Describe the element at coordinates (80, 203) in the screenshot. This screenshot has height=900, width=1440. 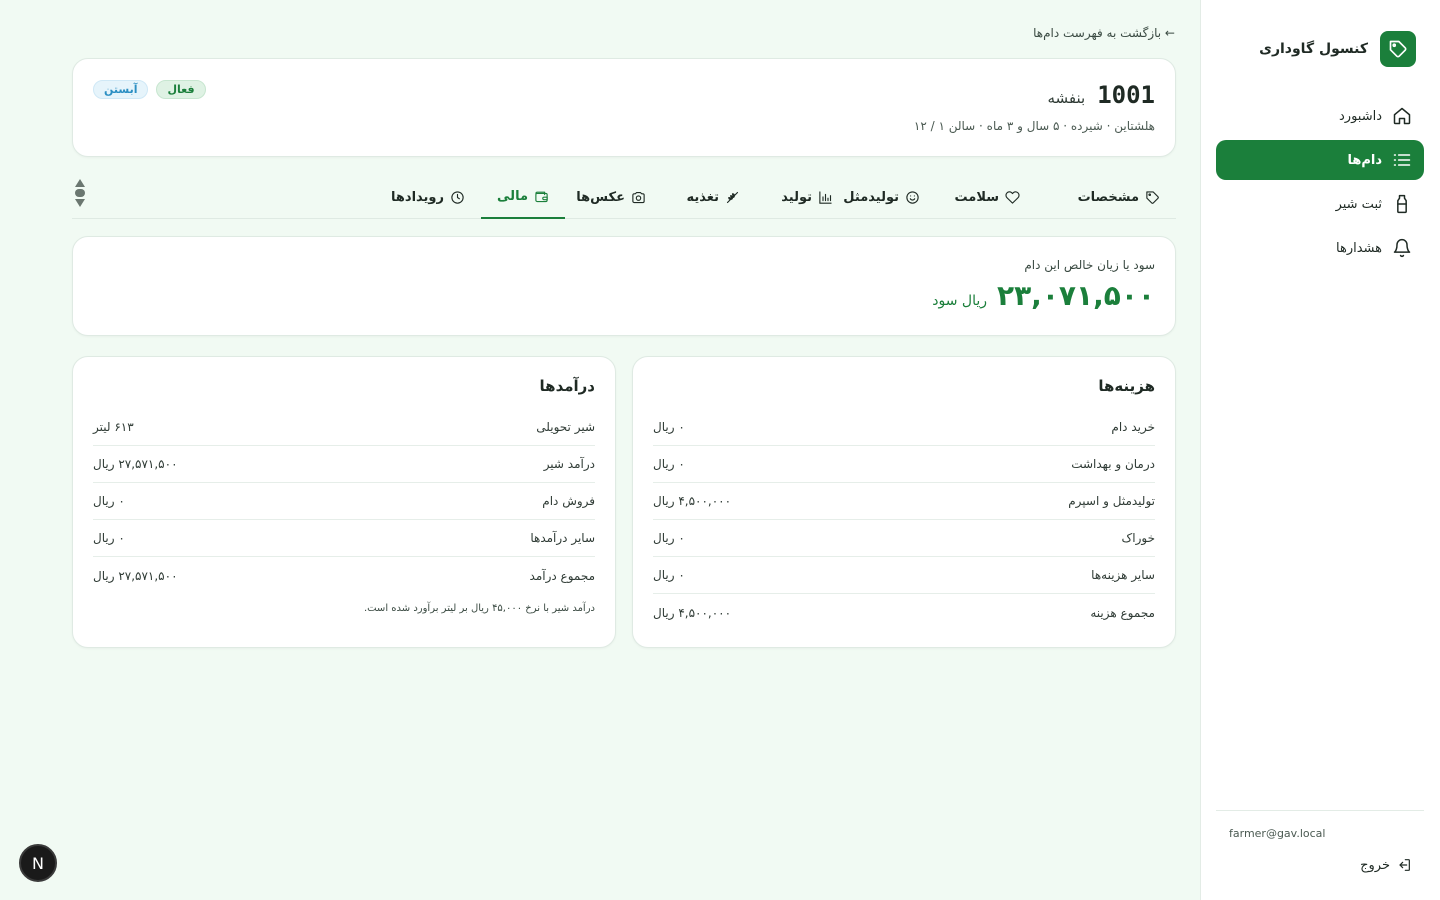
I see `caret-down-icon` at that location.